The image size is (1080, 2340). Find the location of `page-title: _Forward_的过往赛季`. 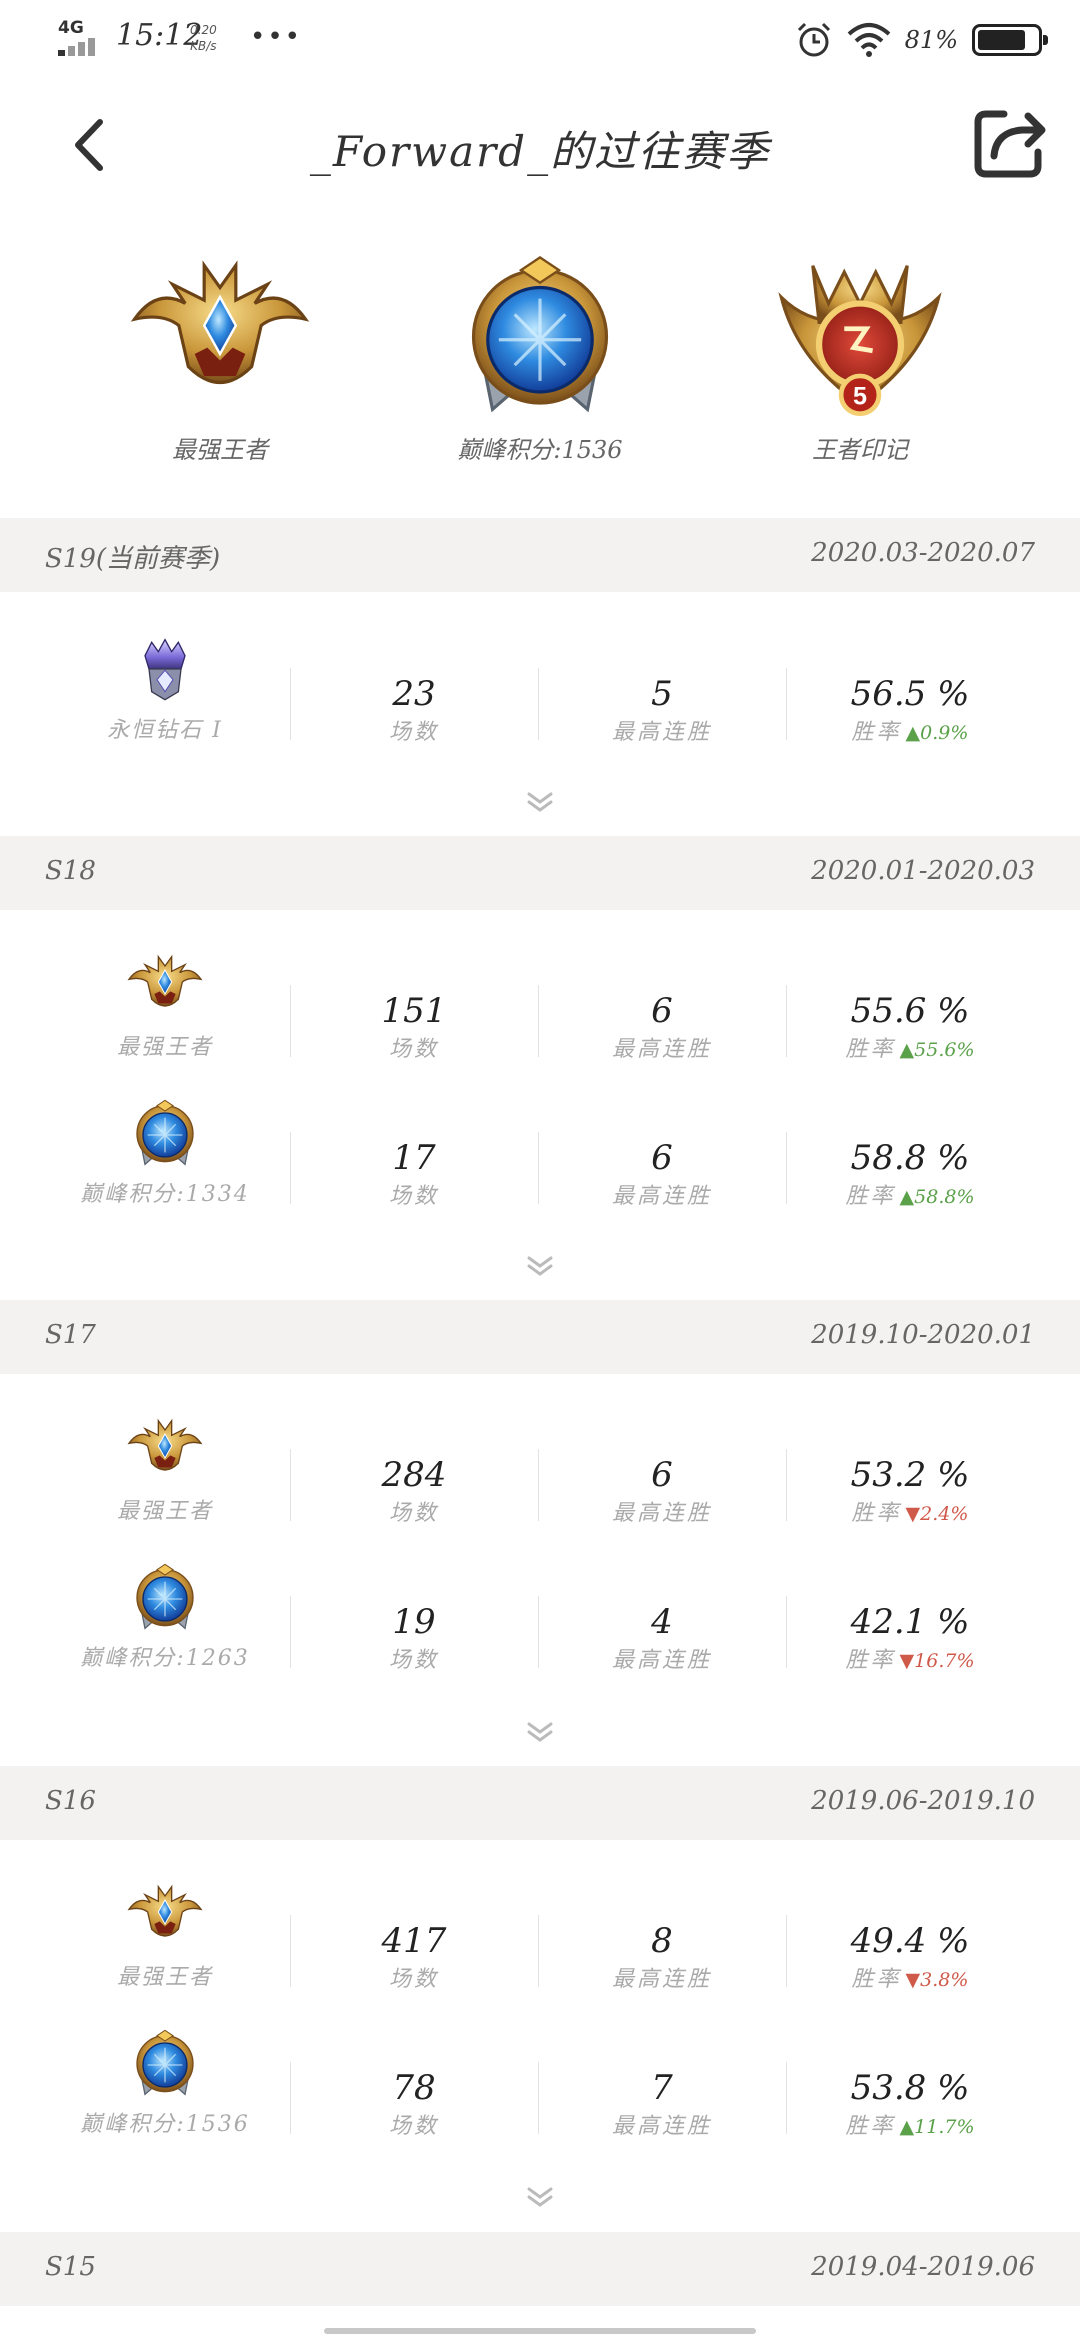

page-title: _Forward_的过往赛季 is located at coordinates (540, 151).